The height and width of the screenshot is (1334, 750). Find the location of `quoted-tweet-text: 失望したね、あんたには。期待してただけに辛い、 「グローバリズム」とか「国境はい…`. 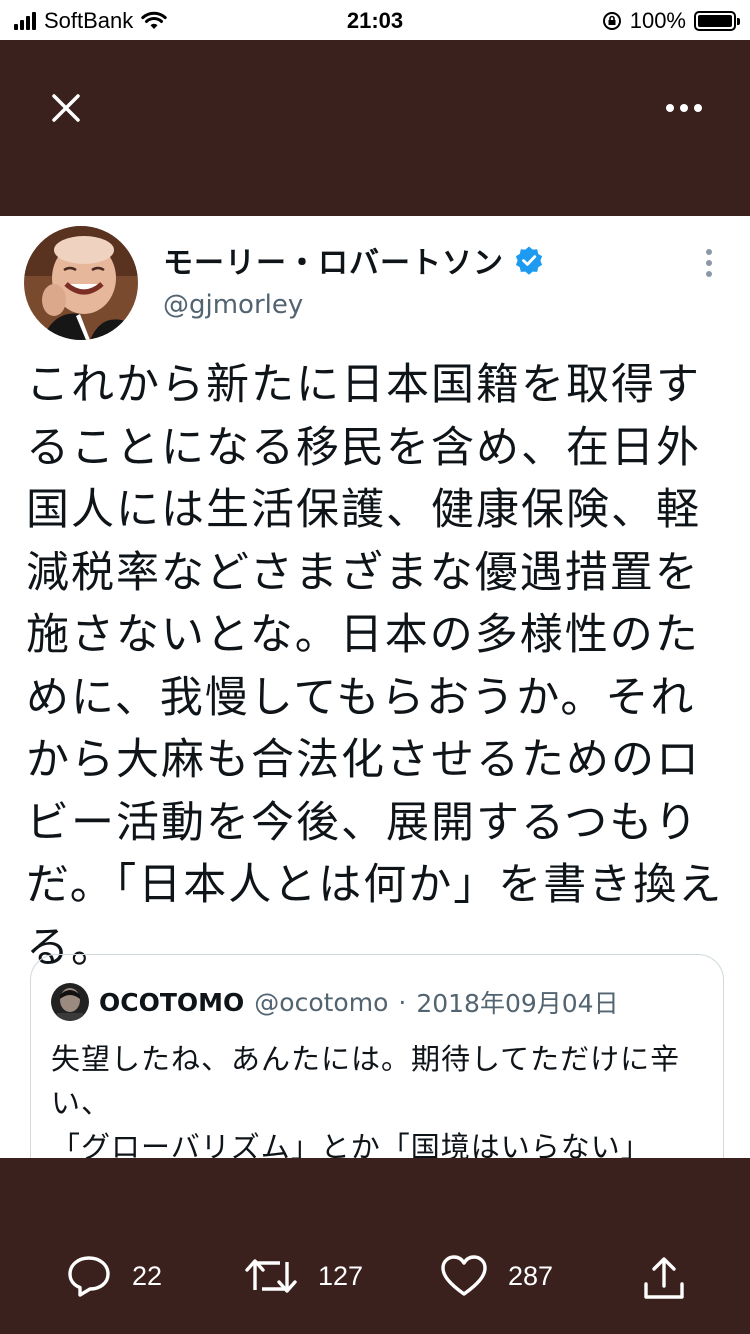

quoted-tweet-text: 失望したね、あんたには。期待してただけに辛い、 「グローバリズム」とか「国境はい… is located at coordinates (376, 1097).